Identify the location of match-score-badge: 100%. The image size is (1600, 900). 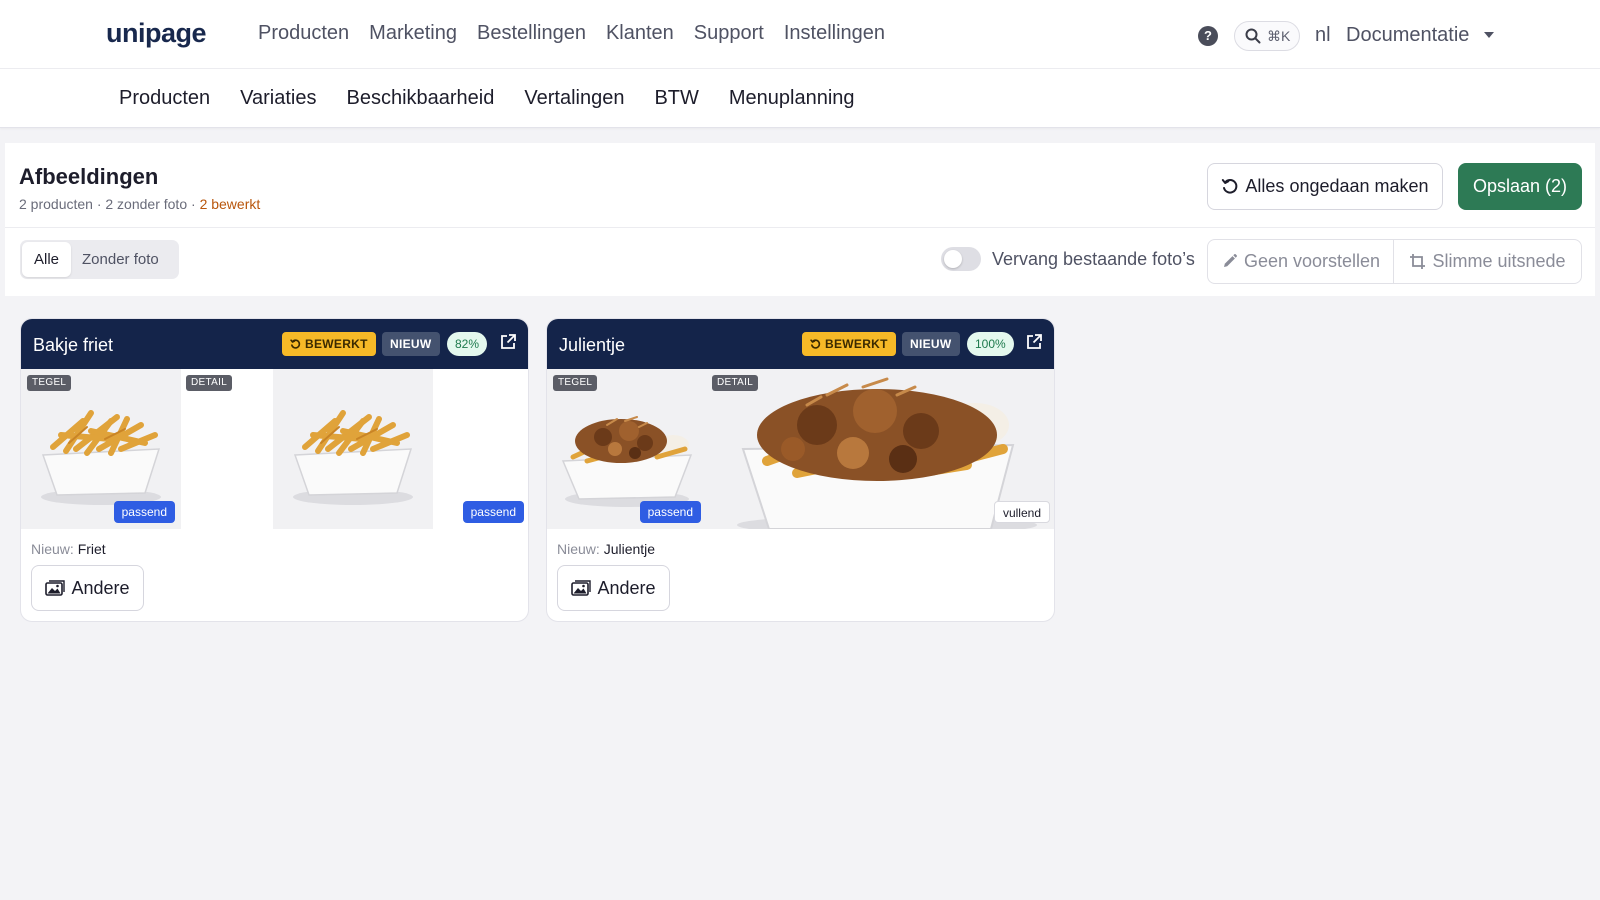
(990, 344).